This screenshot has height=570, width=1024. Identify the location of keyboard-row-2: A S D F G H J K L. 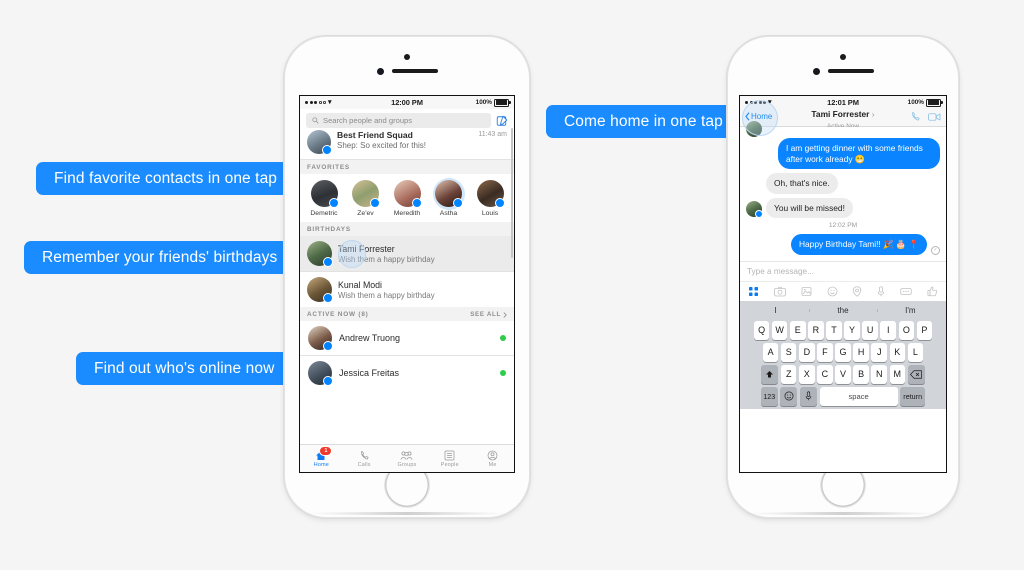
(843, 352).